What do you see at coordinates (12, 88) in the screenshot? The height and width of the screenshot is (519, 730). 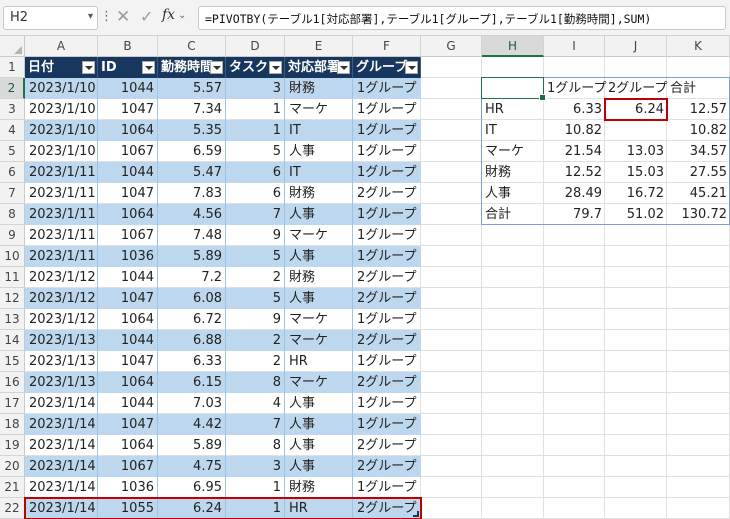 I see `row-header-2: 2` at bounding box center [12, 88].